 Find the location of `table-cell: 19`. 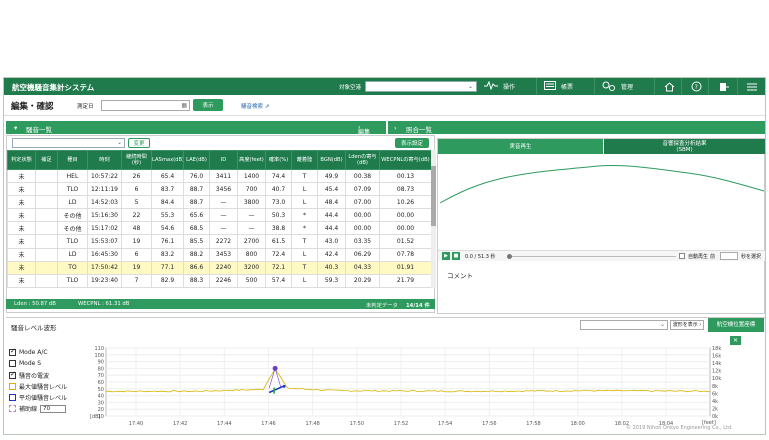

table-cell: 19 is located at coordinates (136, 241).